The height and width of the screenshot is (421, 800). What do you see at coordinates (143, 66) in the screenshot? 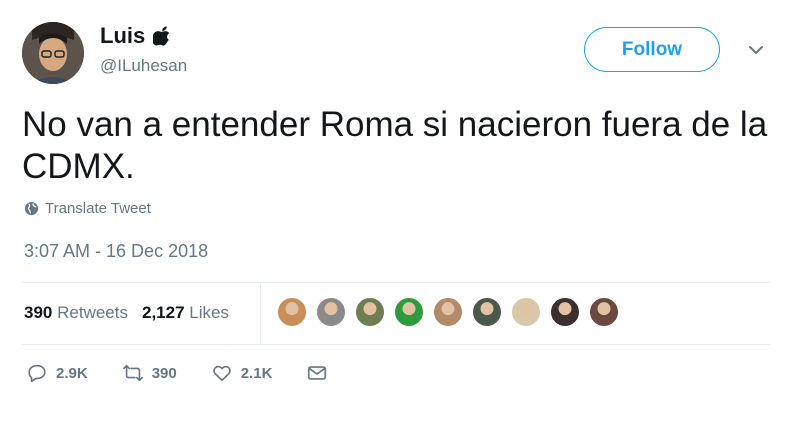
I see `user-handle: @ILuhesan` at bounding box center [143, 66].